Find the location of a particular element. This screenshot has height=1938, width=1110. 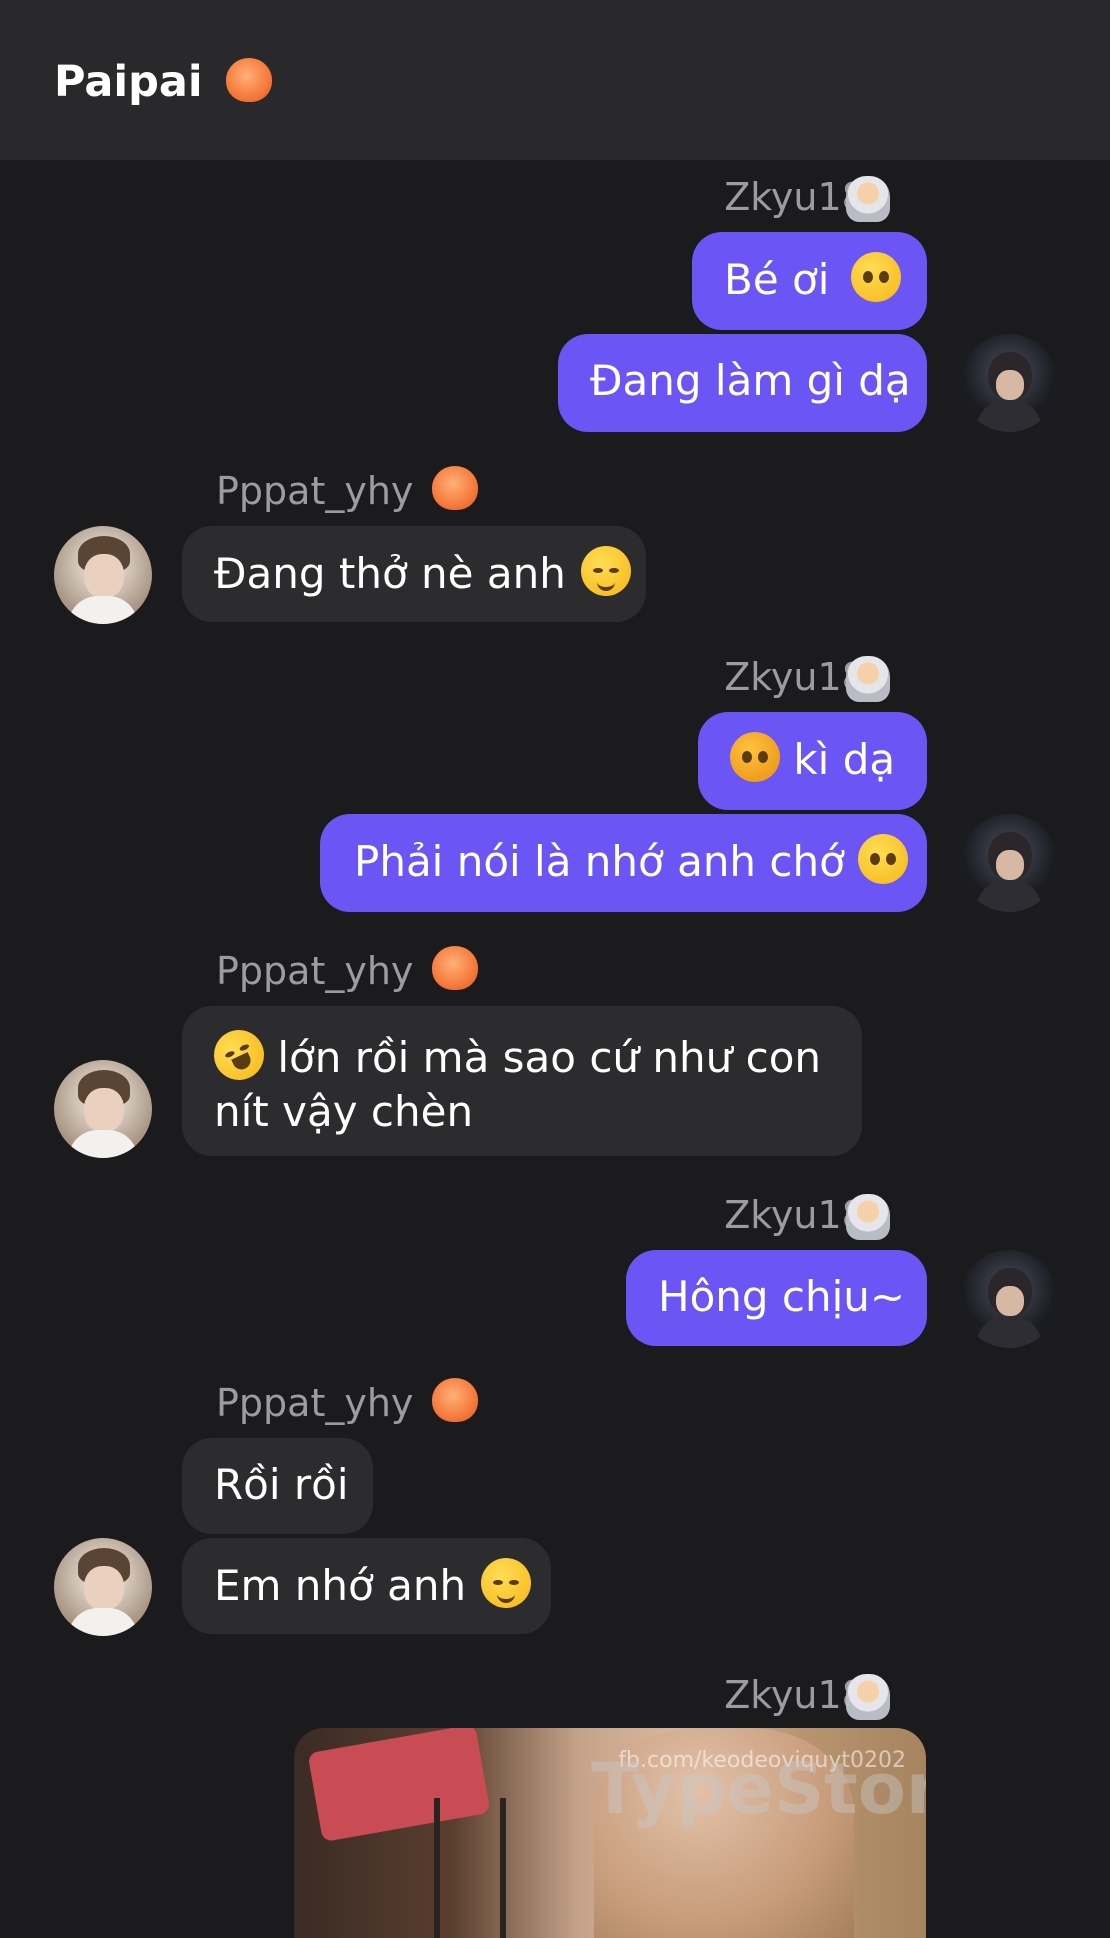

message-bubble-incoming: lớn rồi mà sao cứ như con nít vậy chèn is located at coordinates (522, 1081).